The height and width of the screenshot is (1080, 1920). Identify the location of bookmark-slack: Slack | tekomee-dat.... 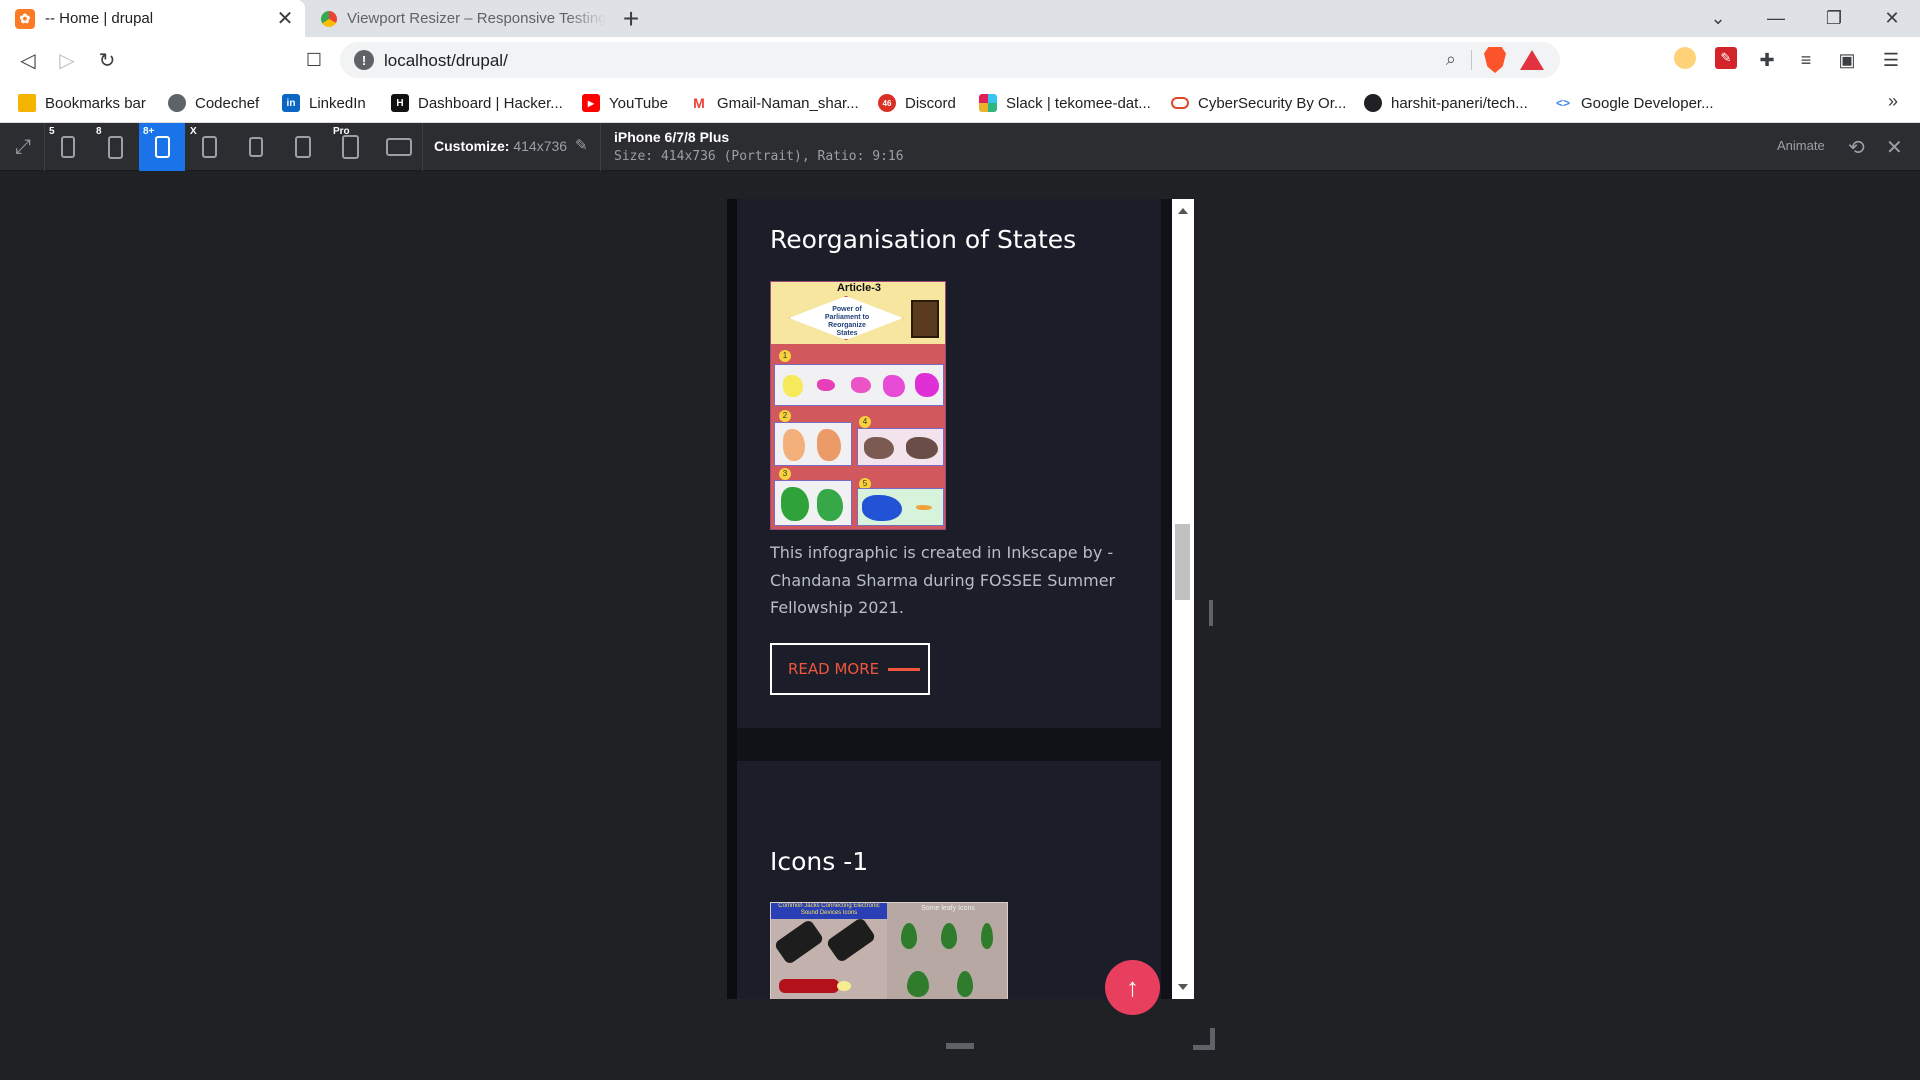
(1065, 103).